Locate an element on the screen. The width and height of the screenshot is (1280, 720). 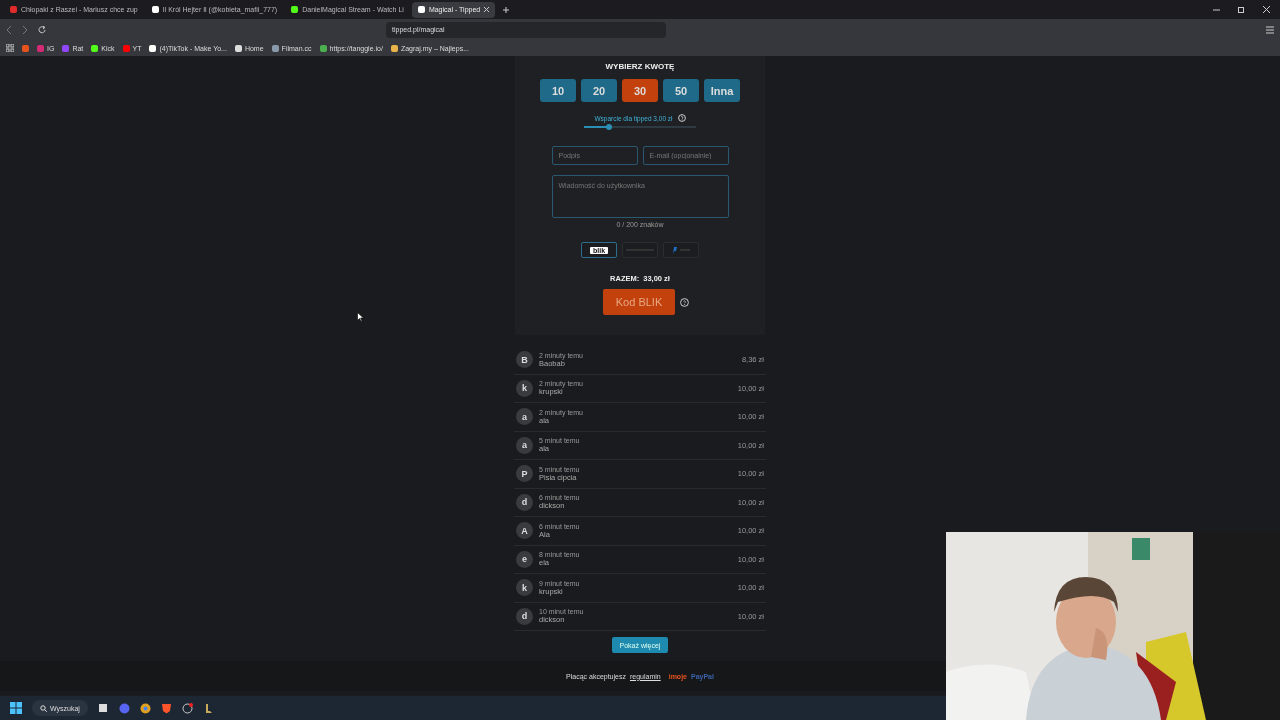
slider-thumb is located at coordinates (608, 127).